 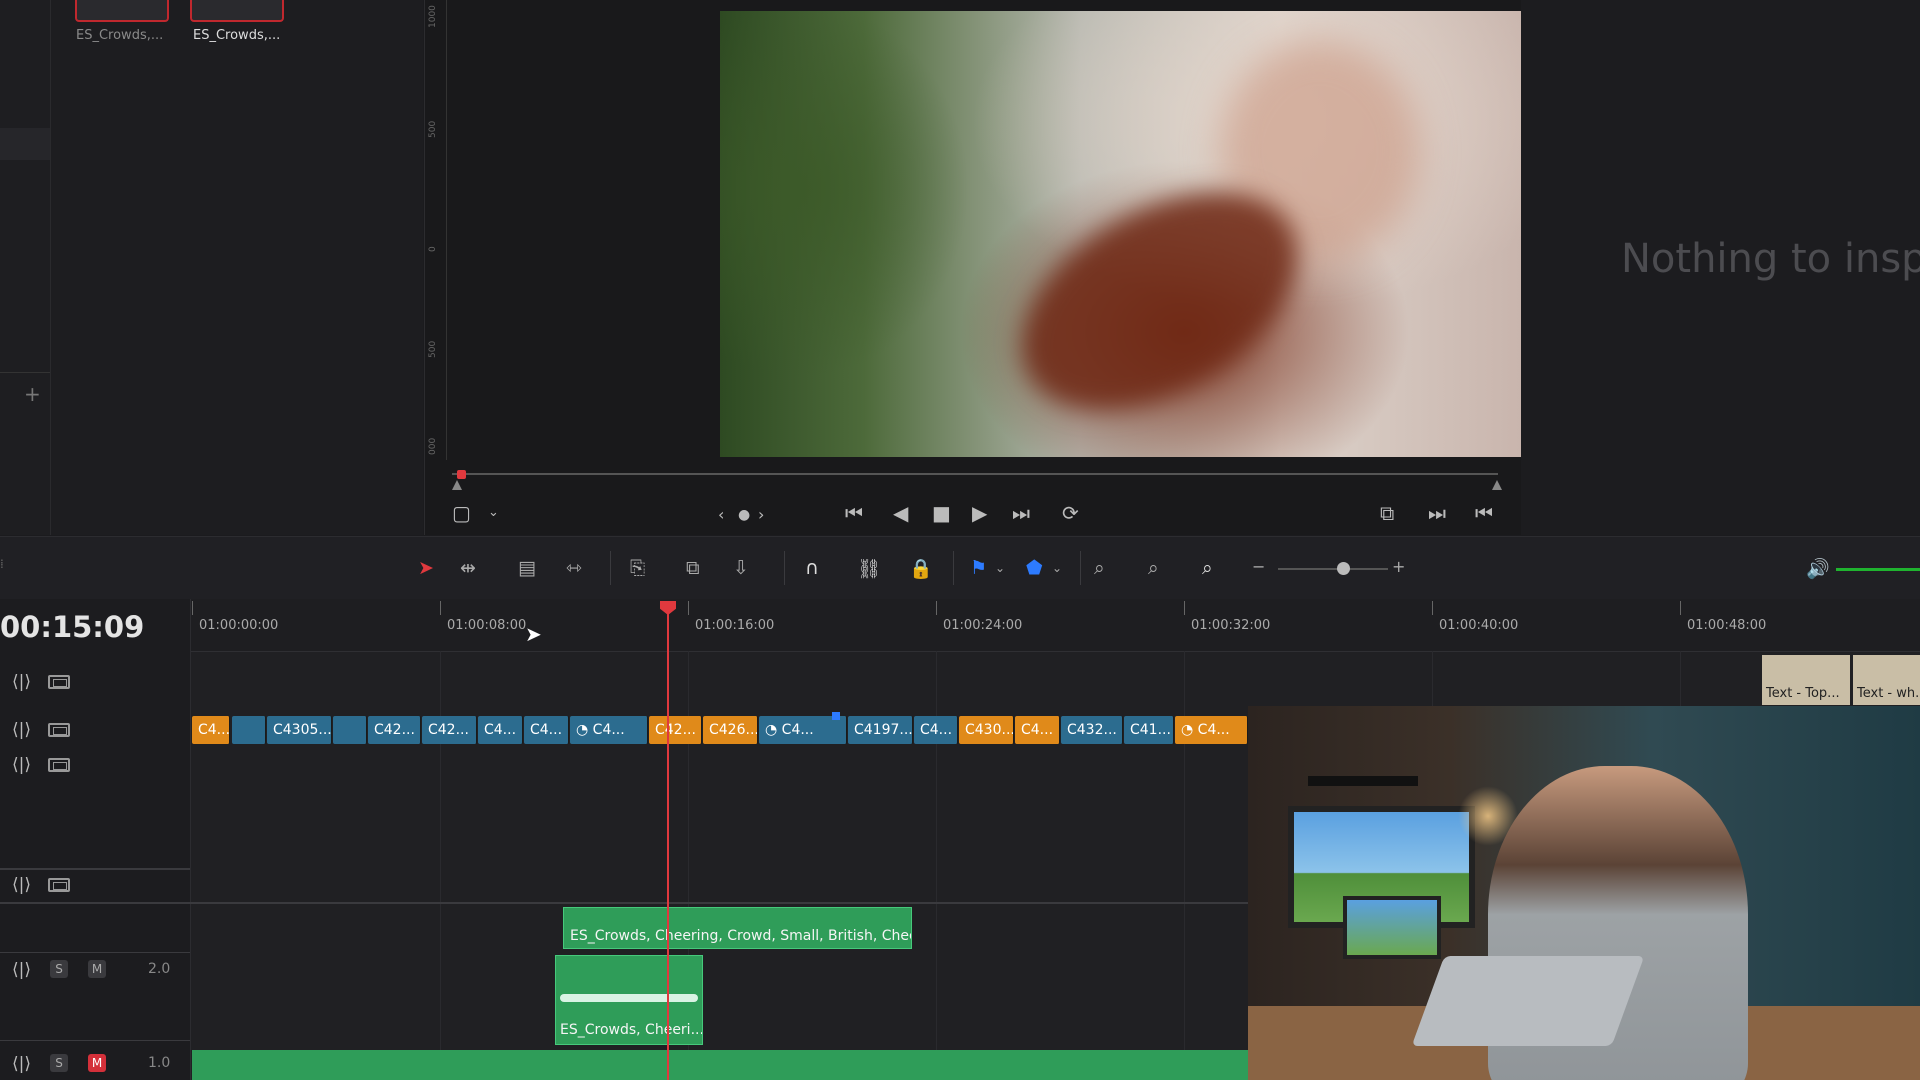 What do you see at coordinates (979, 513) in the screenshot?
I see `play-icon: ▶` at bounding box center [979, 513].